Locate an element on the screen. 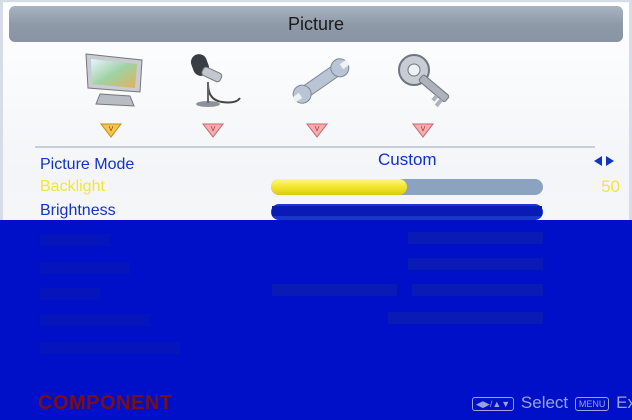 The width and height of the screenshot is (632, 420). tab-indicator-audio: V is located at coordinates (213, 130).